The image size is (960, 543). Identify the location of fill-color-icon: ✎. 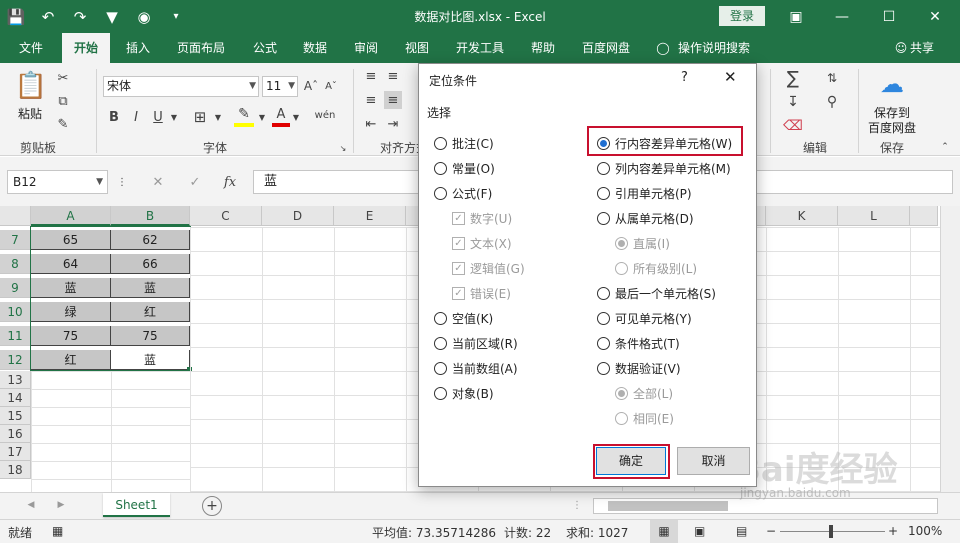
(244, 116).